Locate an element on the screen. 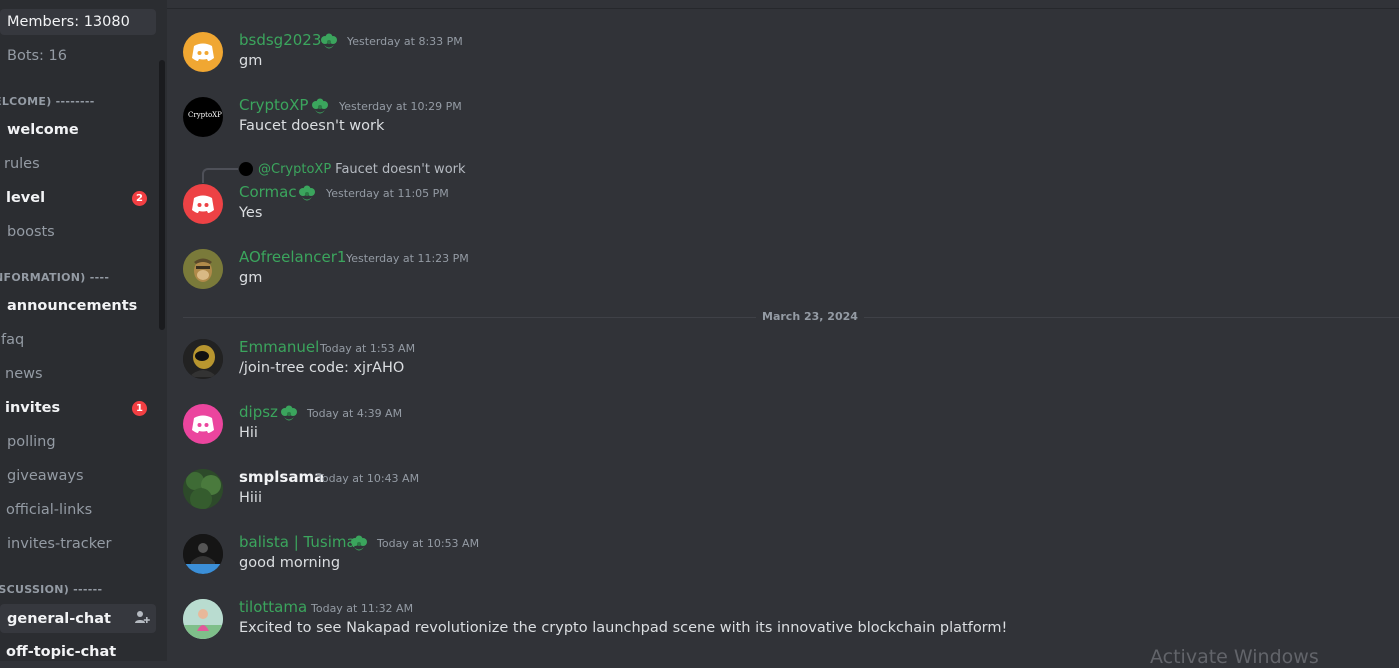 This screenshot has height=668, width=1399. channel-level: level 2 is located at coordinates (78, 198).